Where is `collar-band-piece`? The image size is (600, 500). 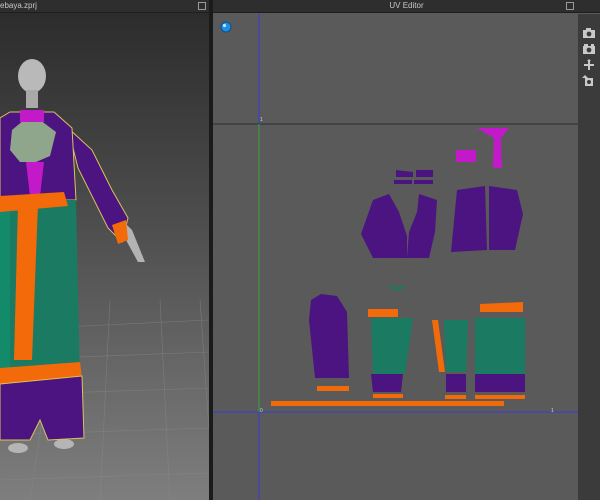
collar-band-piece is located at coordinates (466, 156).